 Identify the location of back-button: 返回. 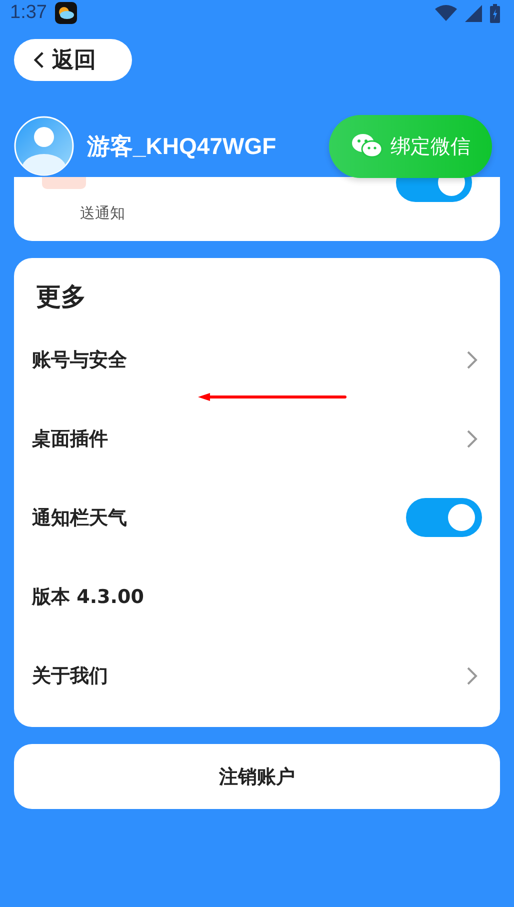
(73, 60).